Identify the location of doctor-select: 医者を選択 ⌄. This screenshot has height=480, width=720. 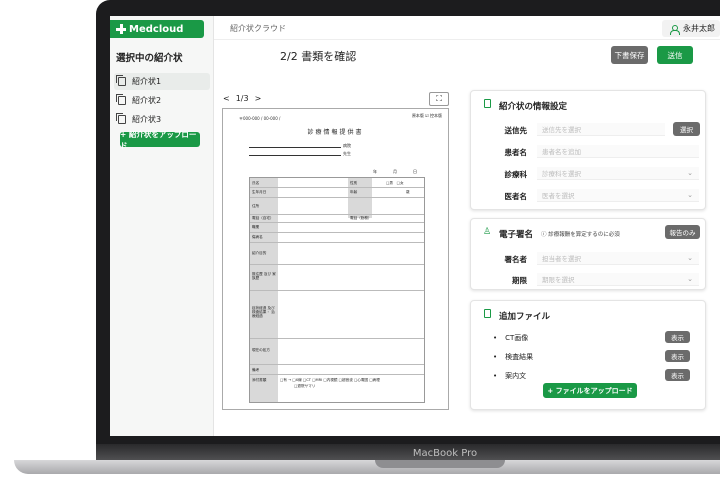
(618, 195).